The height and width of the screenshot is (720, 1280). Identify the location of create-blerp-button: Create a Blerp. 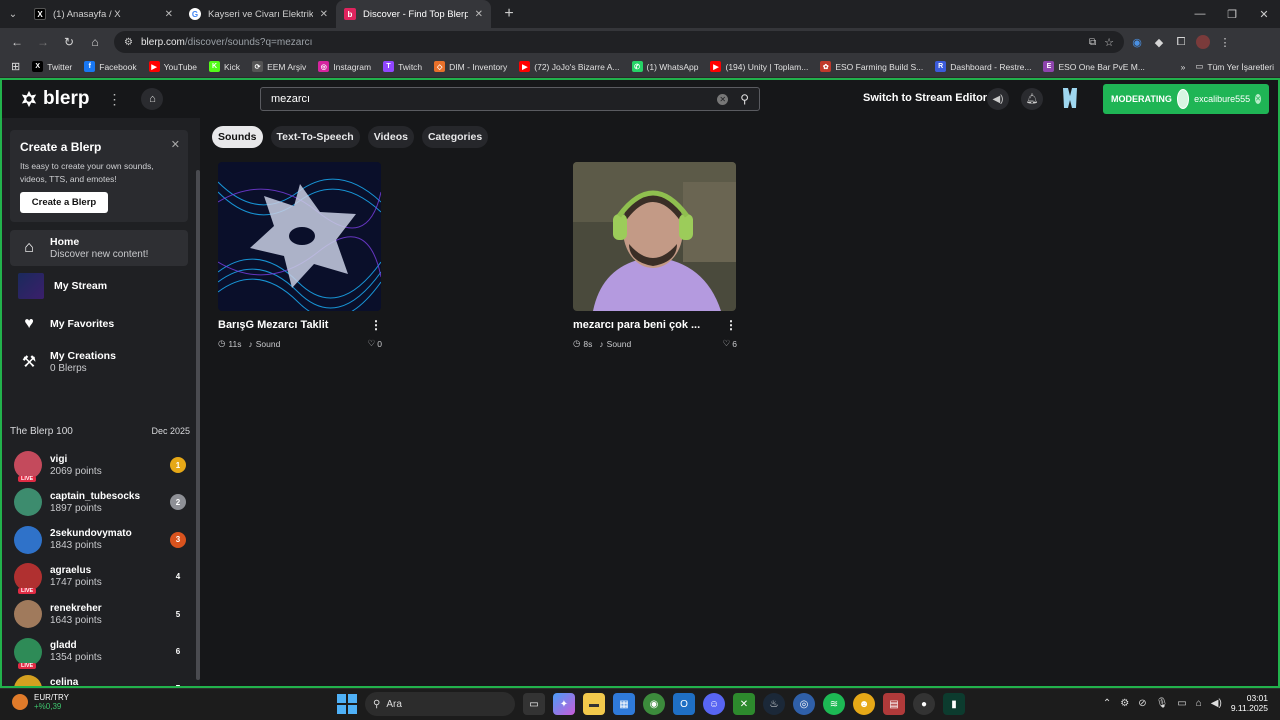
(64, 202).